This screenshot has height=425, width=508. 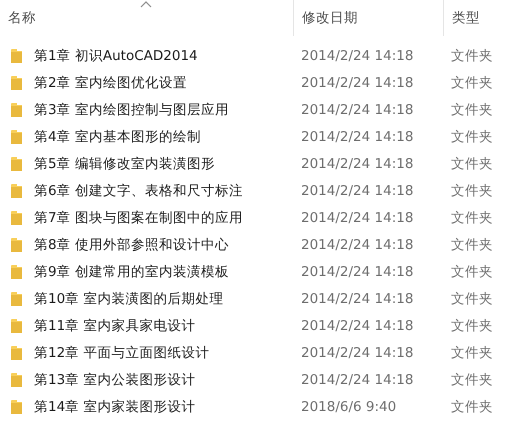 What do you see at coordinates (117, 137) in the screenshot?
I see `file-name: 第4章 室内基本图形的绘制` at bounding box center [117, 137].